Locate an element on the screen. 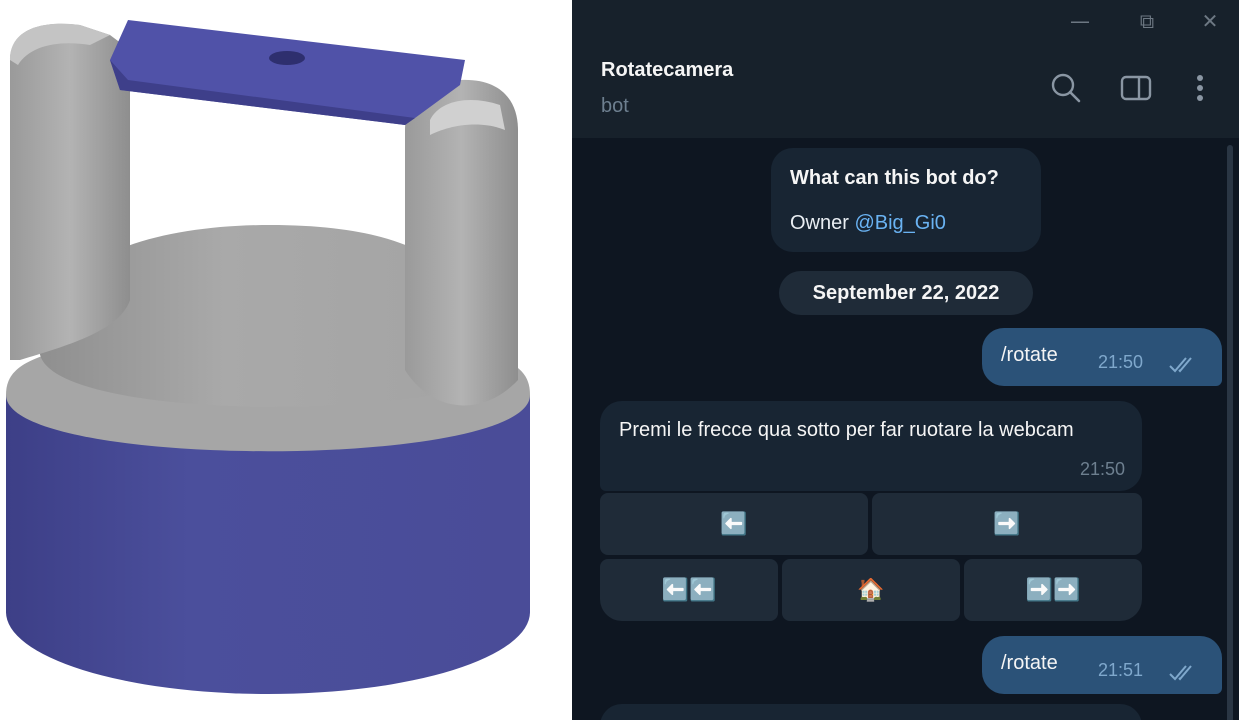 The image size is (1239, 720). bot-info-owner: Owner @Big_Gi0 is located at coordinates (868, 223).